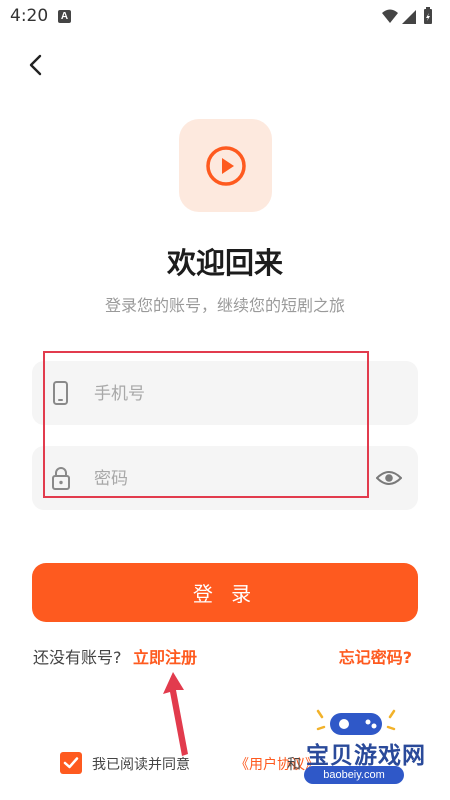 The image size is (450, 800). I want to click on watermark-text: 宝贝游戏网, so click(366, 756).